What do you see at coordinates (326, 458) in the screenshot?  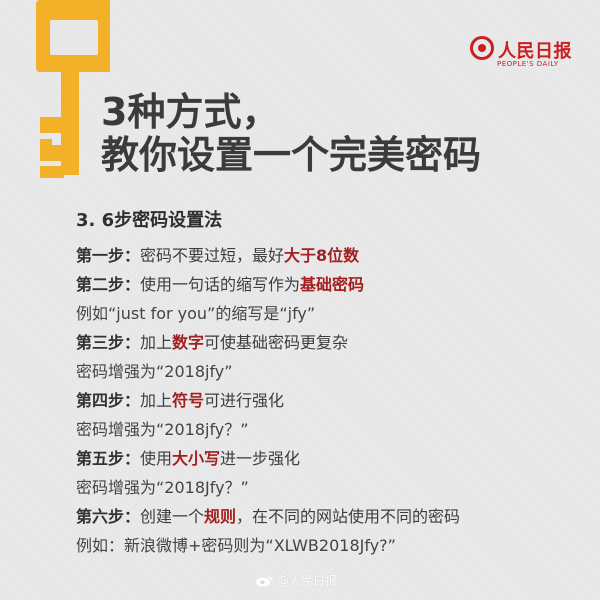 I see `step-5: 第五步：使用大小写进一步强化` at bounding box center [326, 458].